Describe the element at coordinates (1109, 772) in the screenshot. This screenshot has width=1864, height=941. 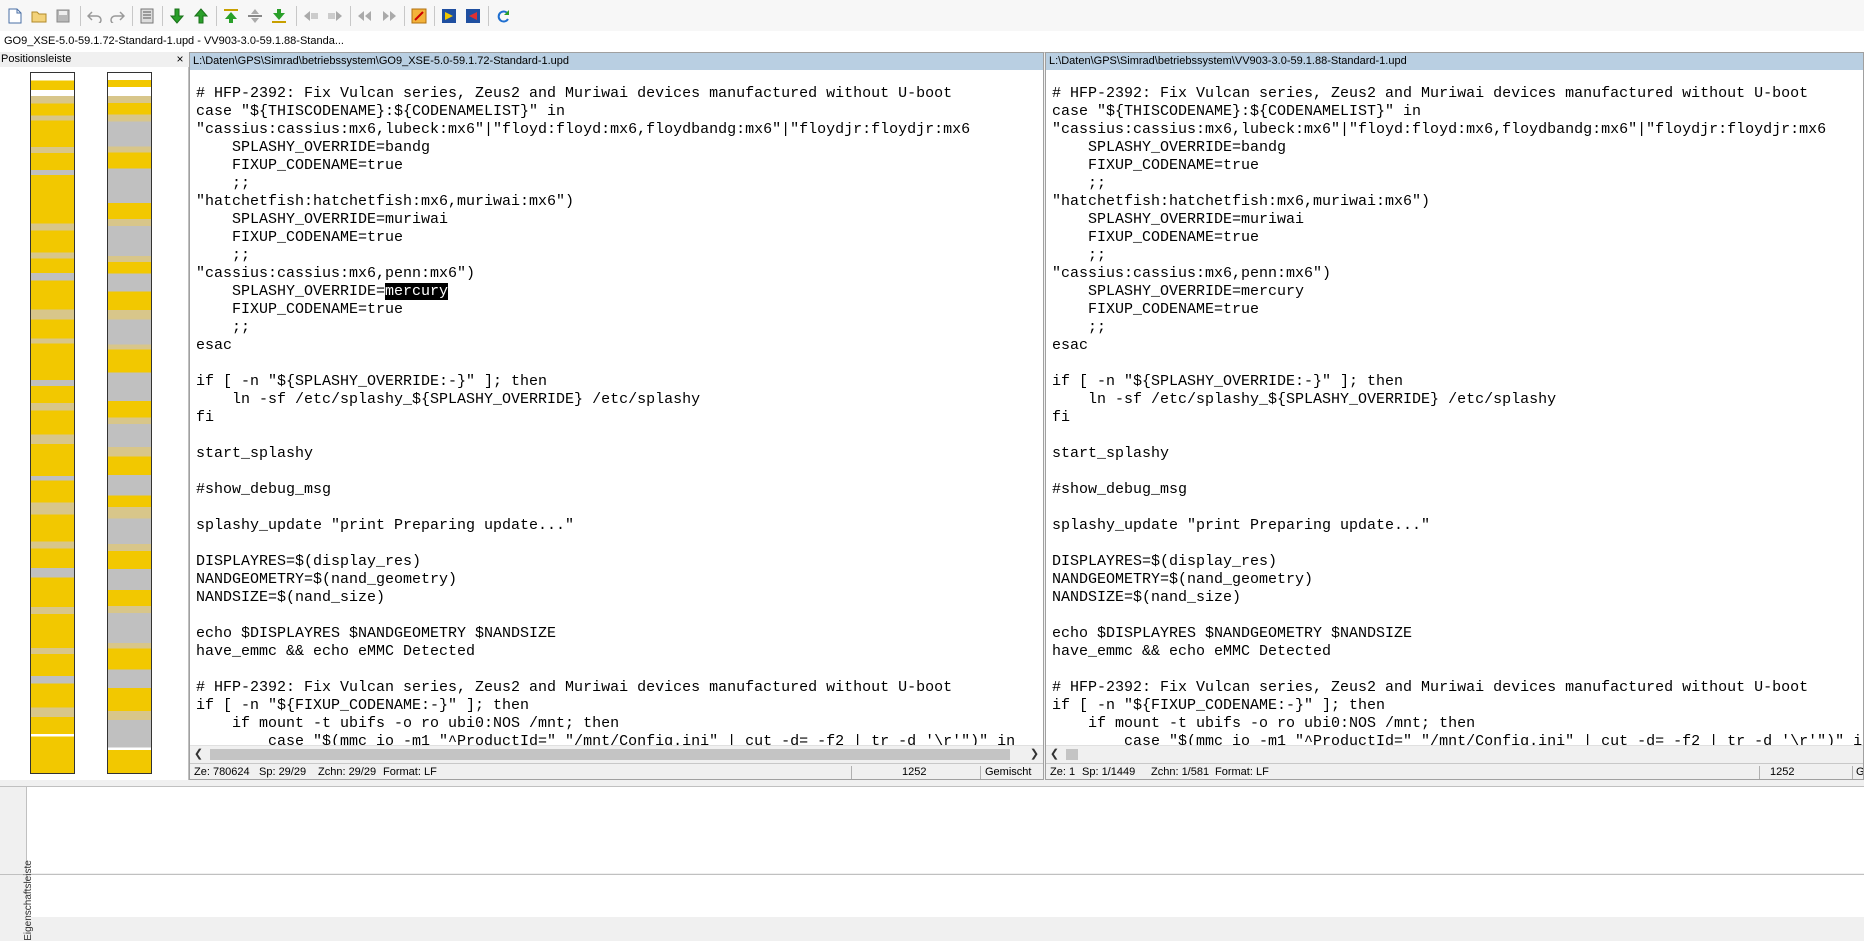
I see `status-column: Sp: 1/1449` at that location.